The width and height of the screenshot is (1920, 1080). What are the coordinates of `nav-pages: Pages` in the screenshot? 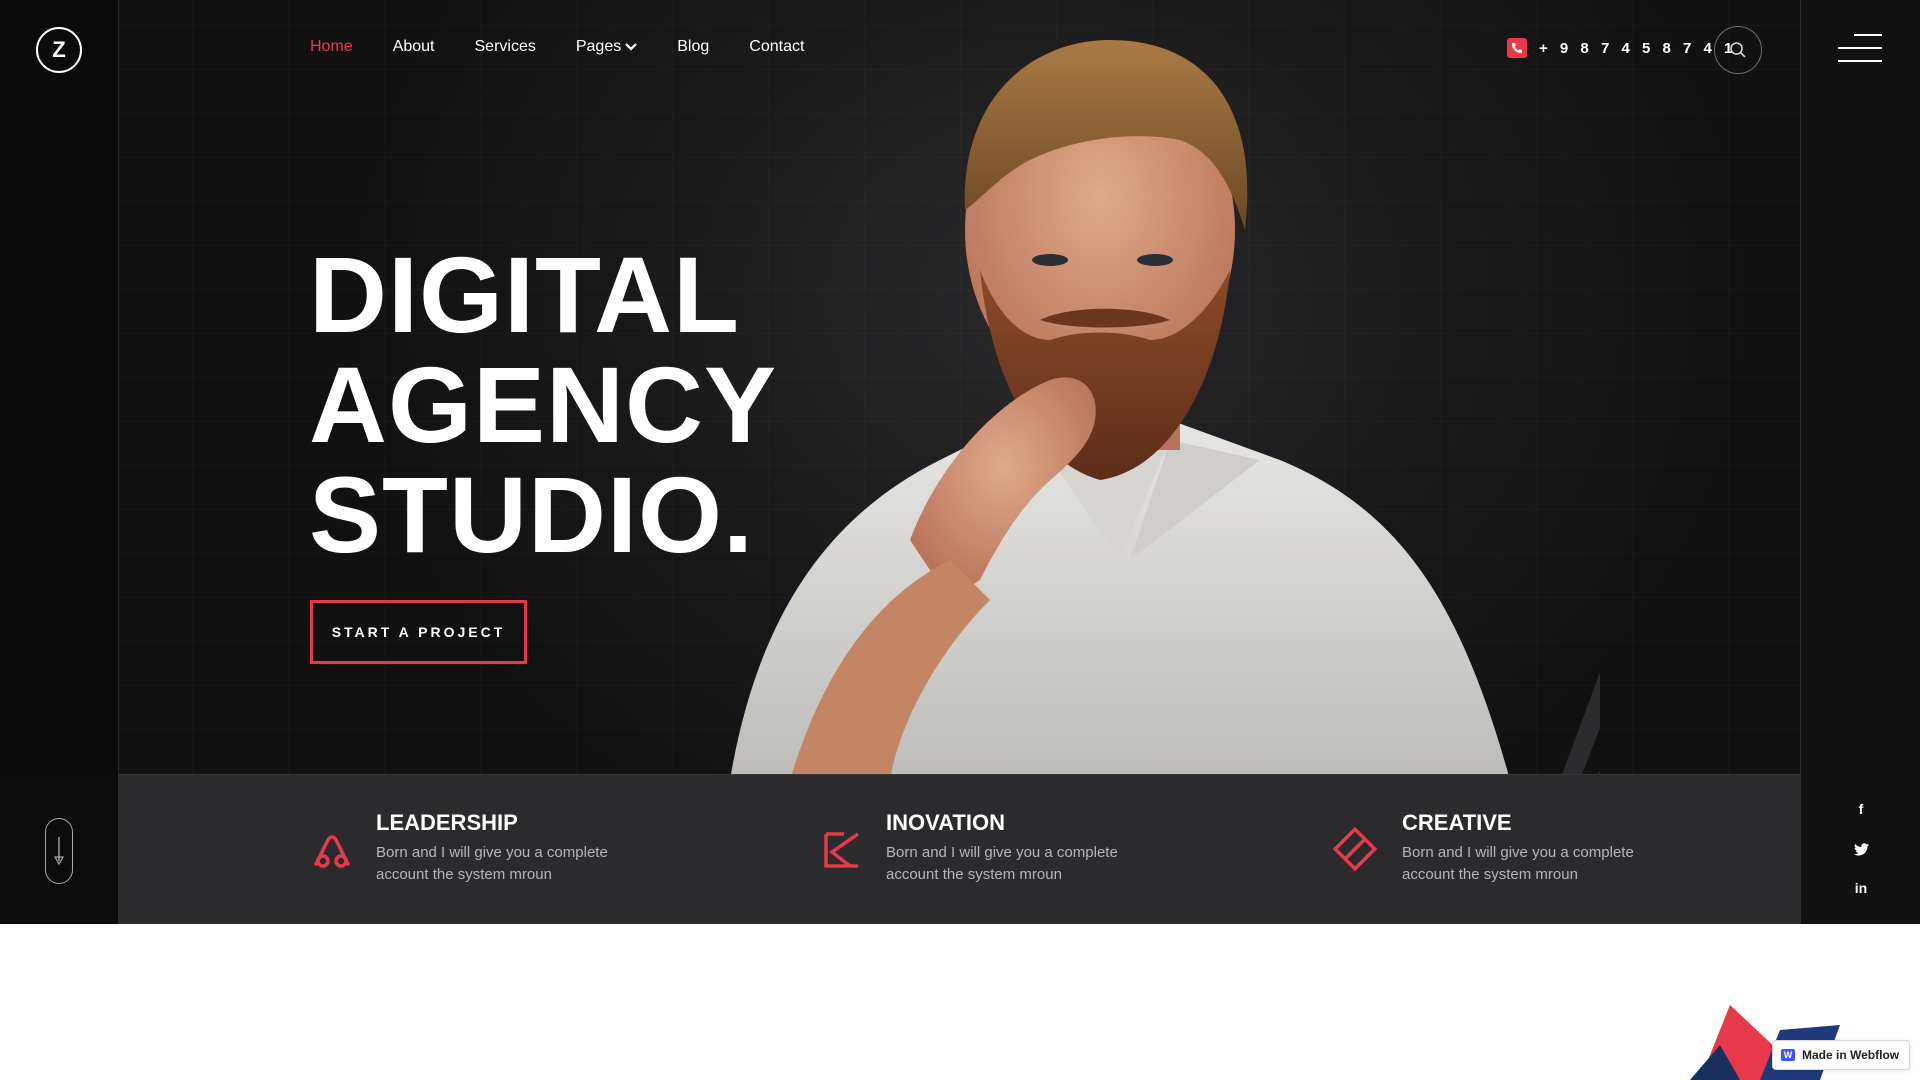 It's located at (606, 47).